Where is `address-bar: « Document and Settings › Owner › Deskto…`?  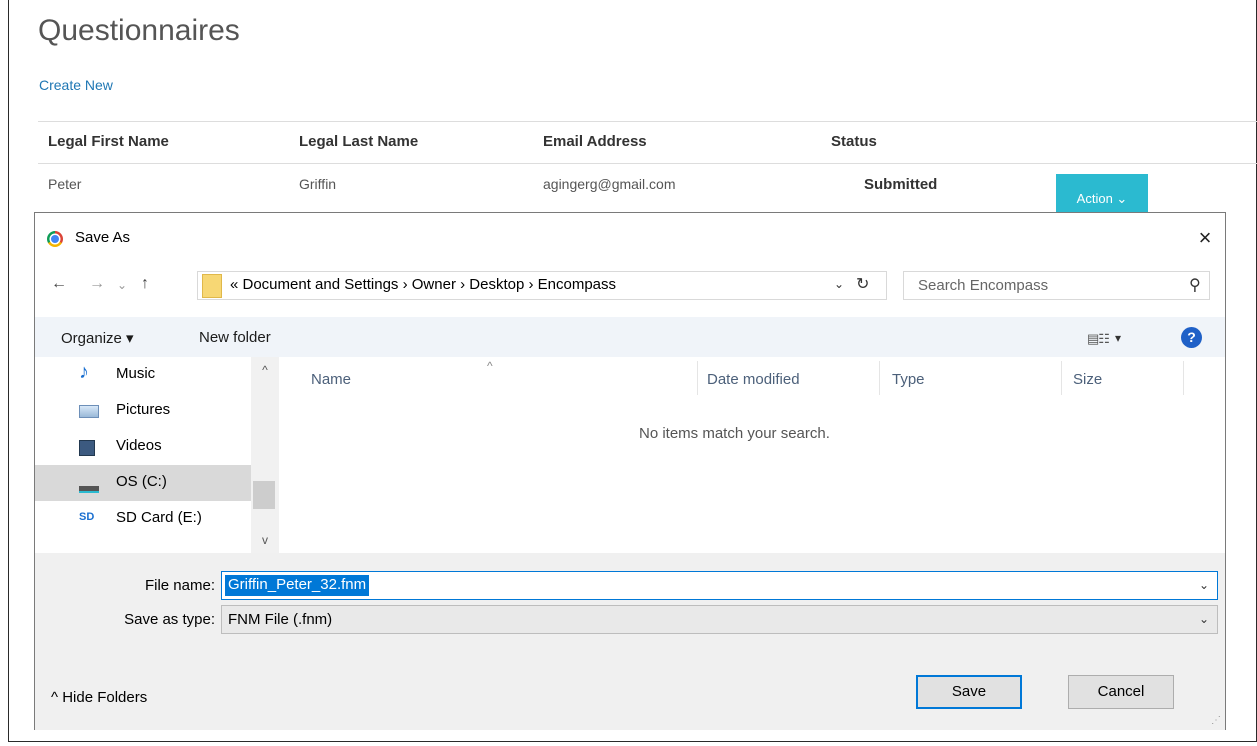 address-bar: « Document and Settings › Owner › Deskto… is located at coordinates (542, 285).